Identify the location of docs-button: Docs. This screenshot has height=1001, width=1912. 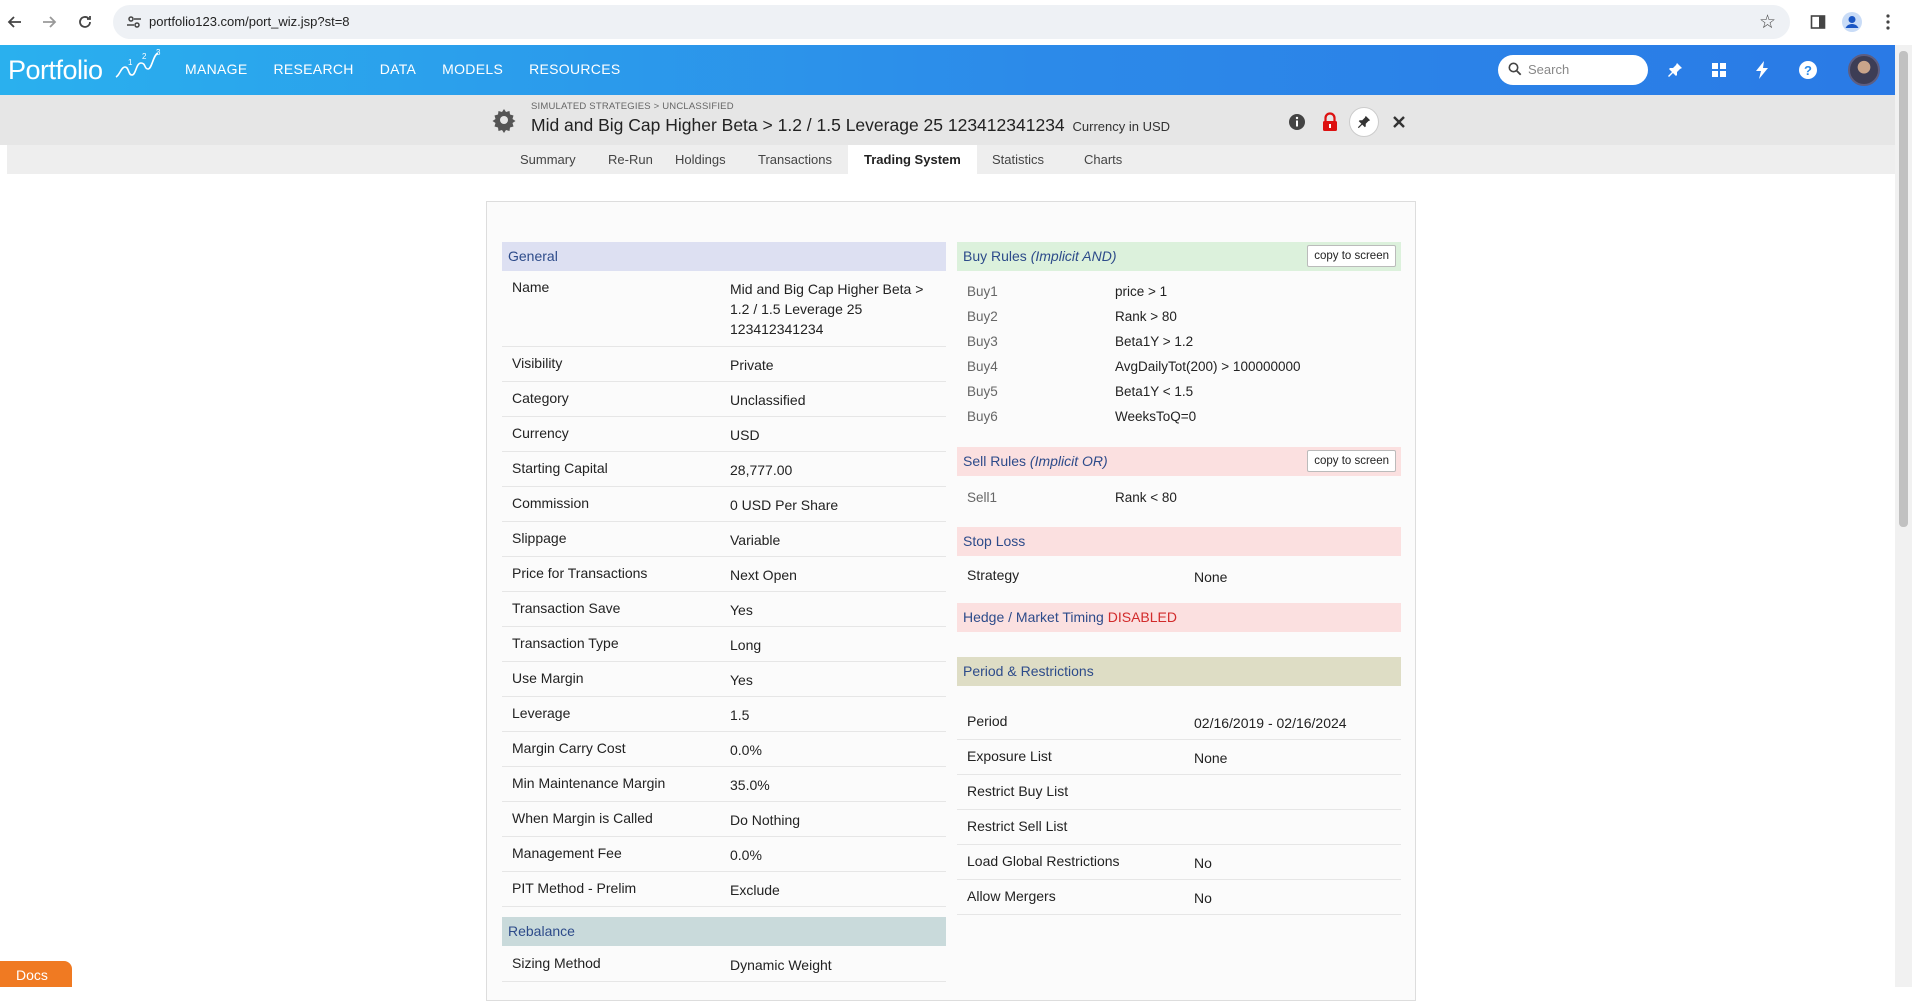
(36, 974).